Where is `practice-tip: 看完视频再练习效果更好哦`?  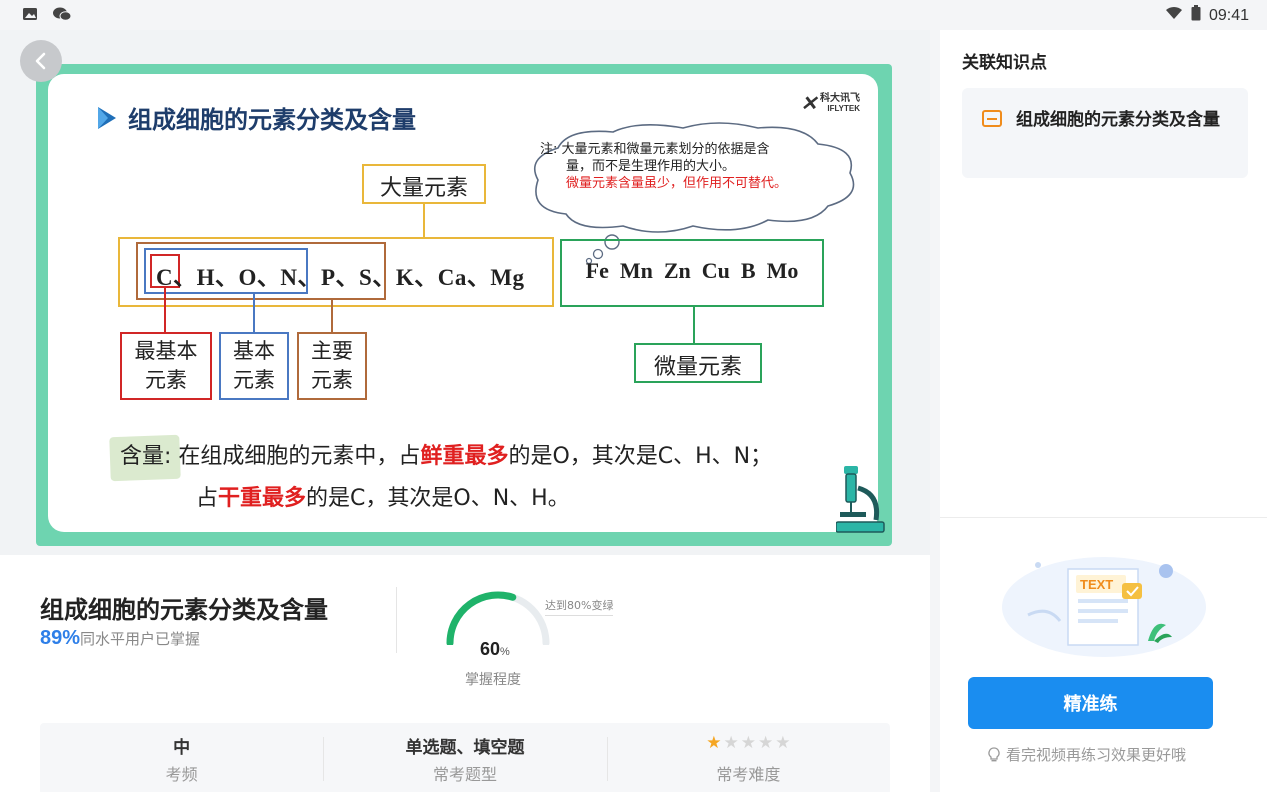
practice-tip: 看完视频再练习效果更好哦 is located at coordinates (1087, 754).